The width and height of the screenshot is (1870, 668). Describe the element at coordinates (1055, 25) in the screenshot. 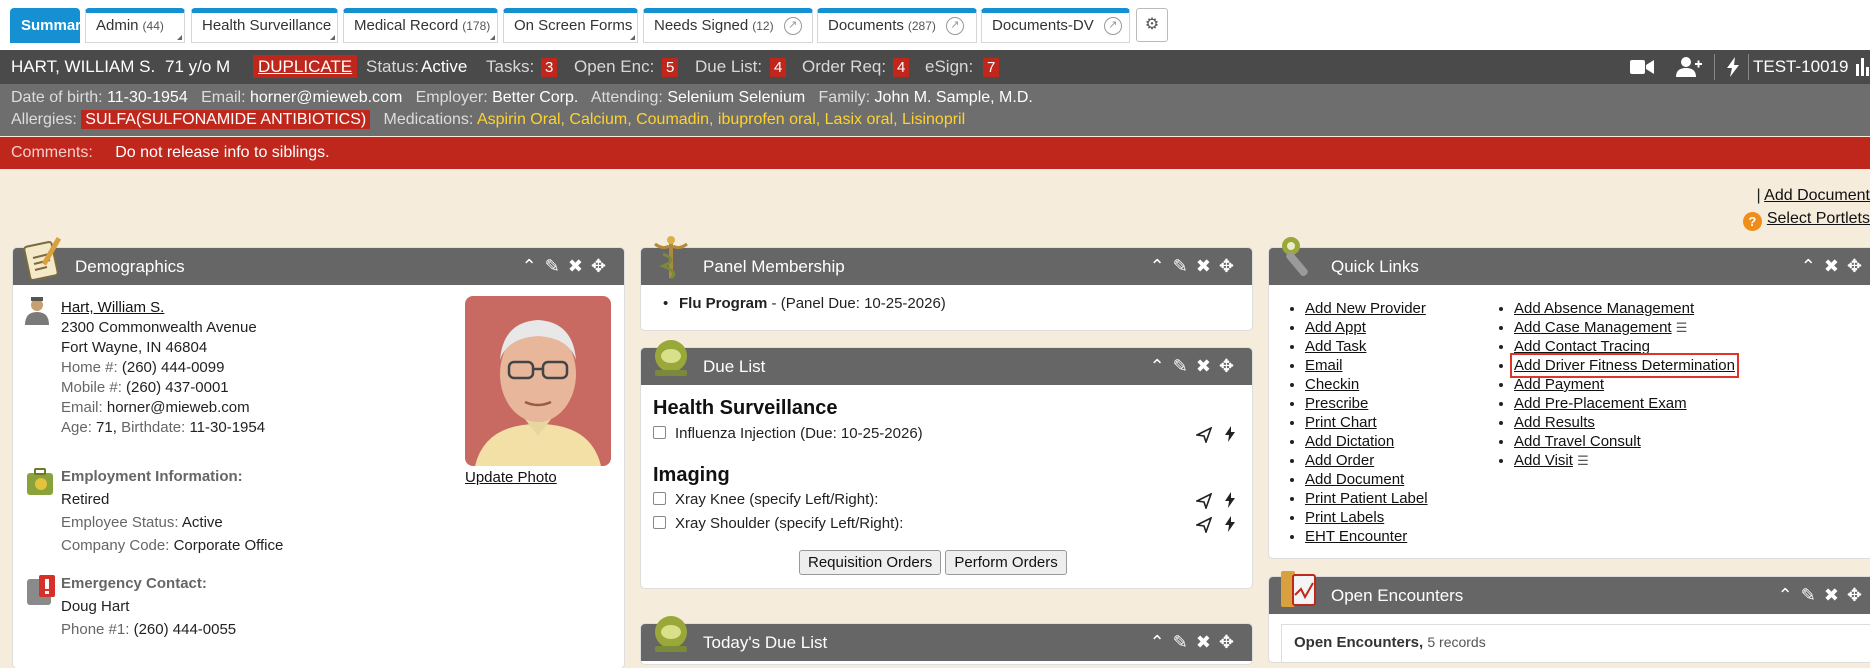

I see `tab-documents-dv: Documents-DV ↗` at that location.